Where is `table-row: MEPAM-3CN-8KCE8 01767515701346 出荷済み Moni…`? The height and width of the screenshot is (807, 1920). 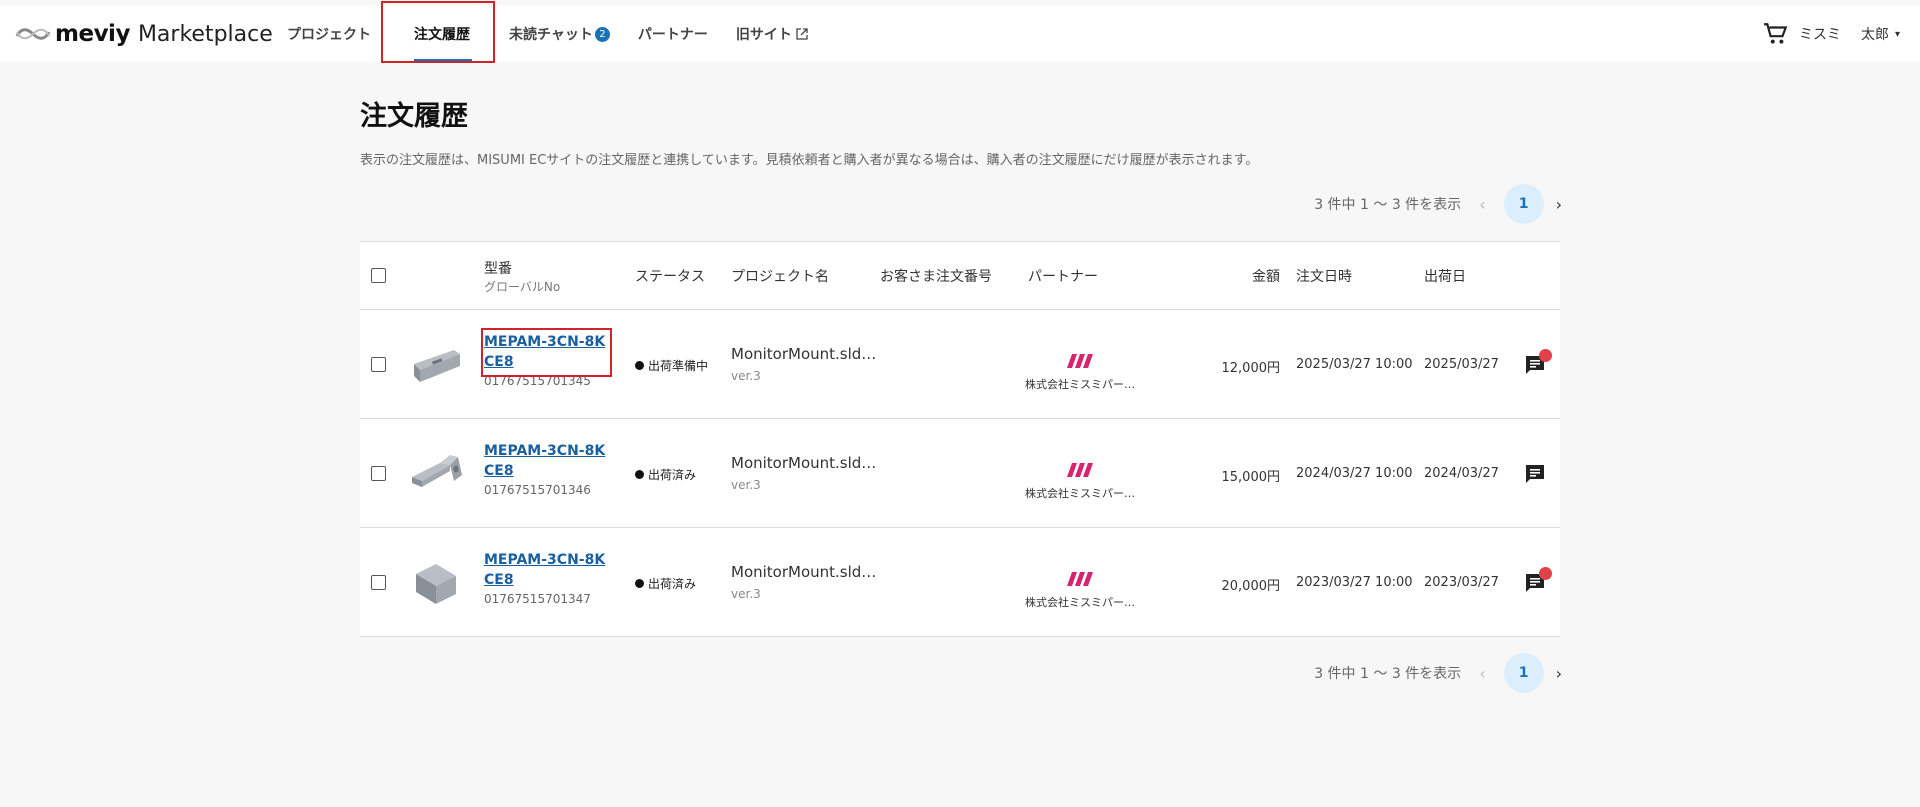
table-row: MEPAM-3CN-8KCE8 01767515701346 出荷済み Moni… is located at coordinates (960, 473).